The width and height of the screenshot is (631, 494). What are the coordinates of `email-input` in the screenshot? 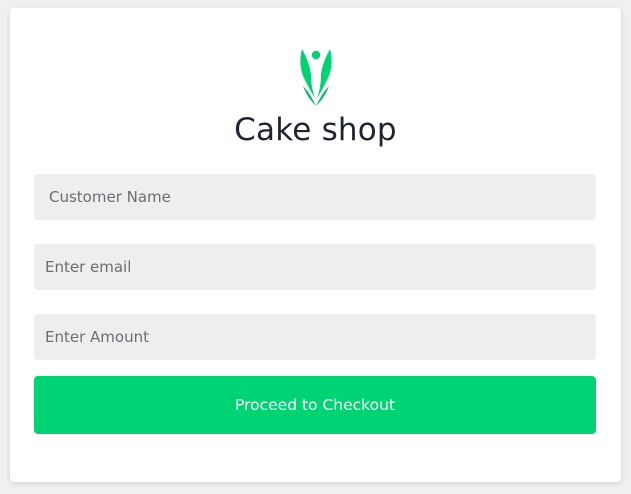 It's located at (315, 267).